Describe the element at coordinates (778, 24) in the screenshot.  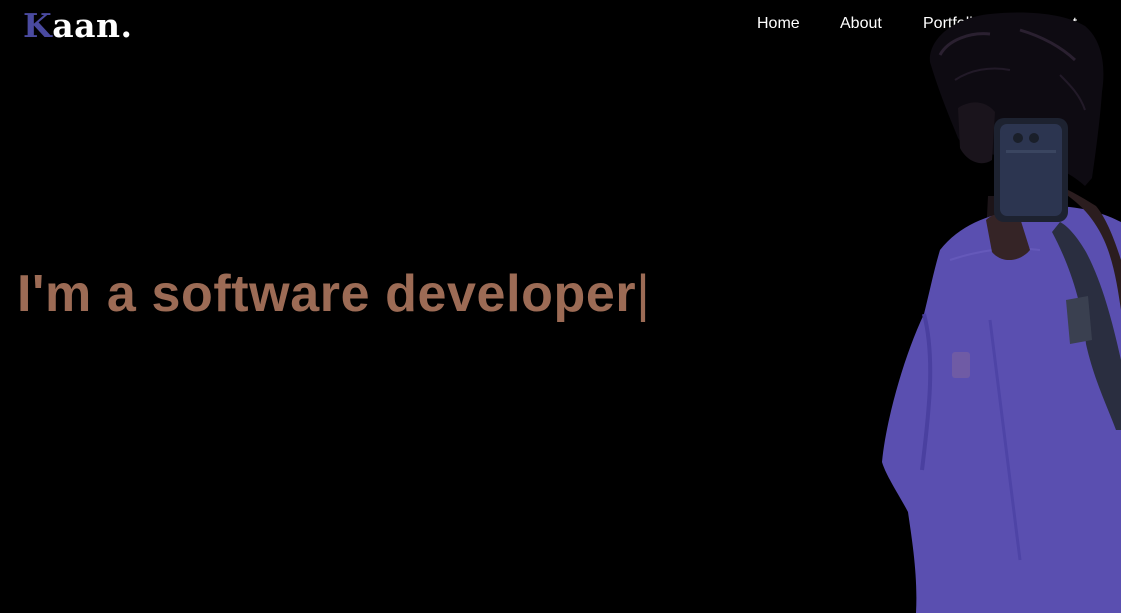
I see `nav-home-link: Home` at that location.